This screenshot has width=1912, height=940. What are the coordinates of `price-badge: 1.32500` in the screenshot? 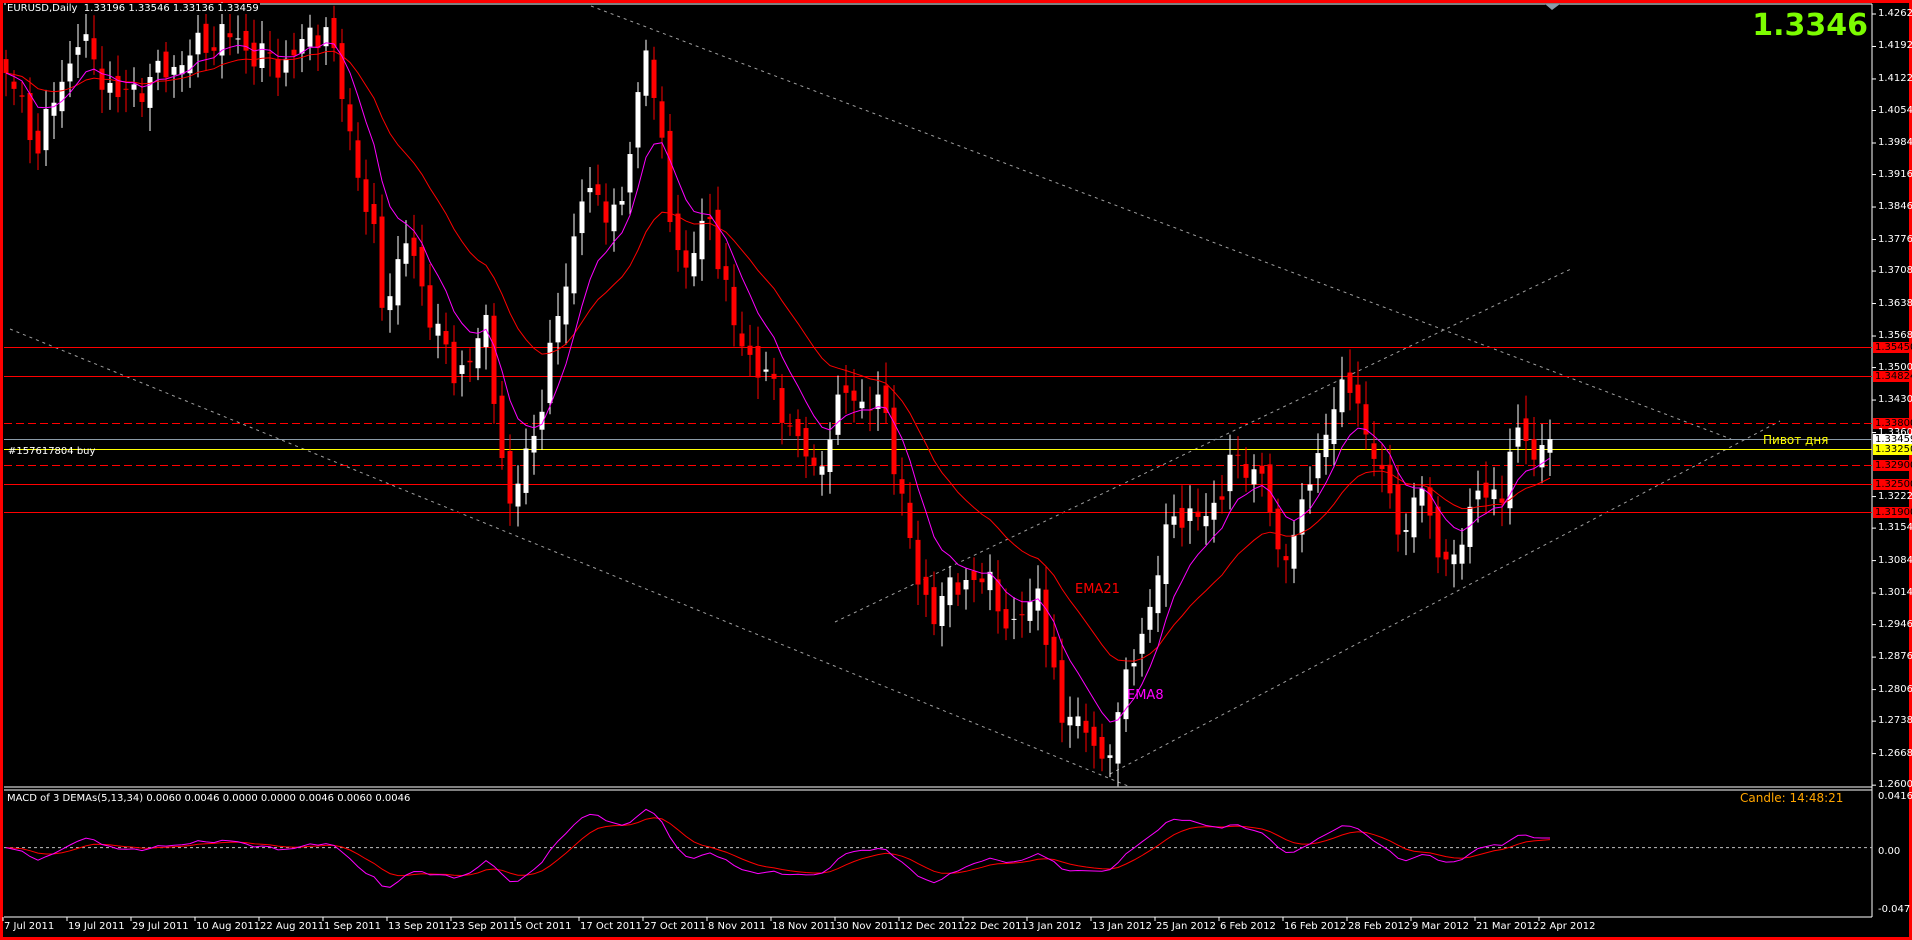 It's located at (1892, 484).